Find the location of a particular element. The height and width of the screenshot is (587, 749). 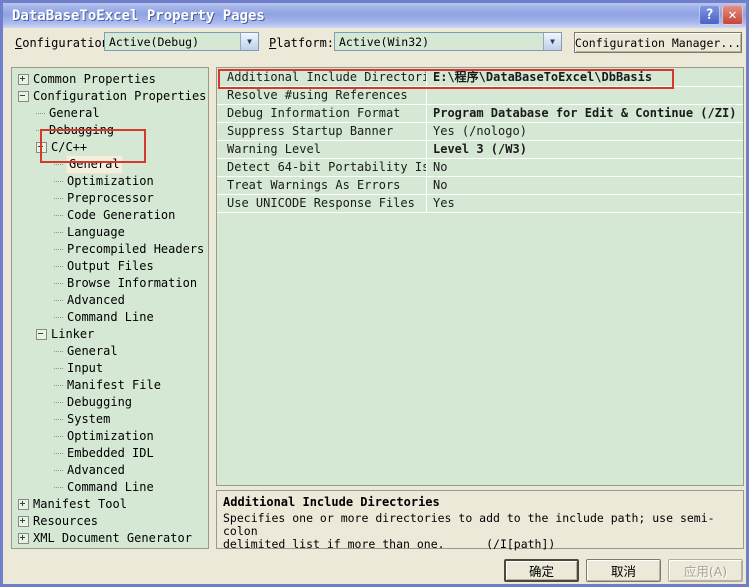

cancel-button: 取消 is located at coordinates (623, 570).